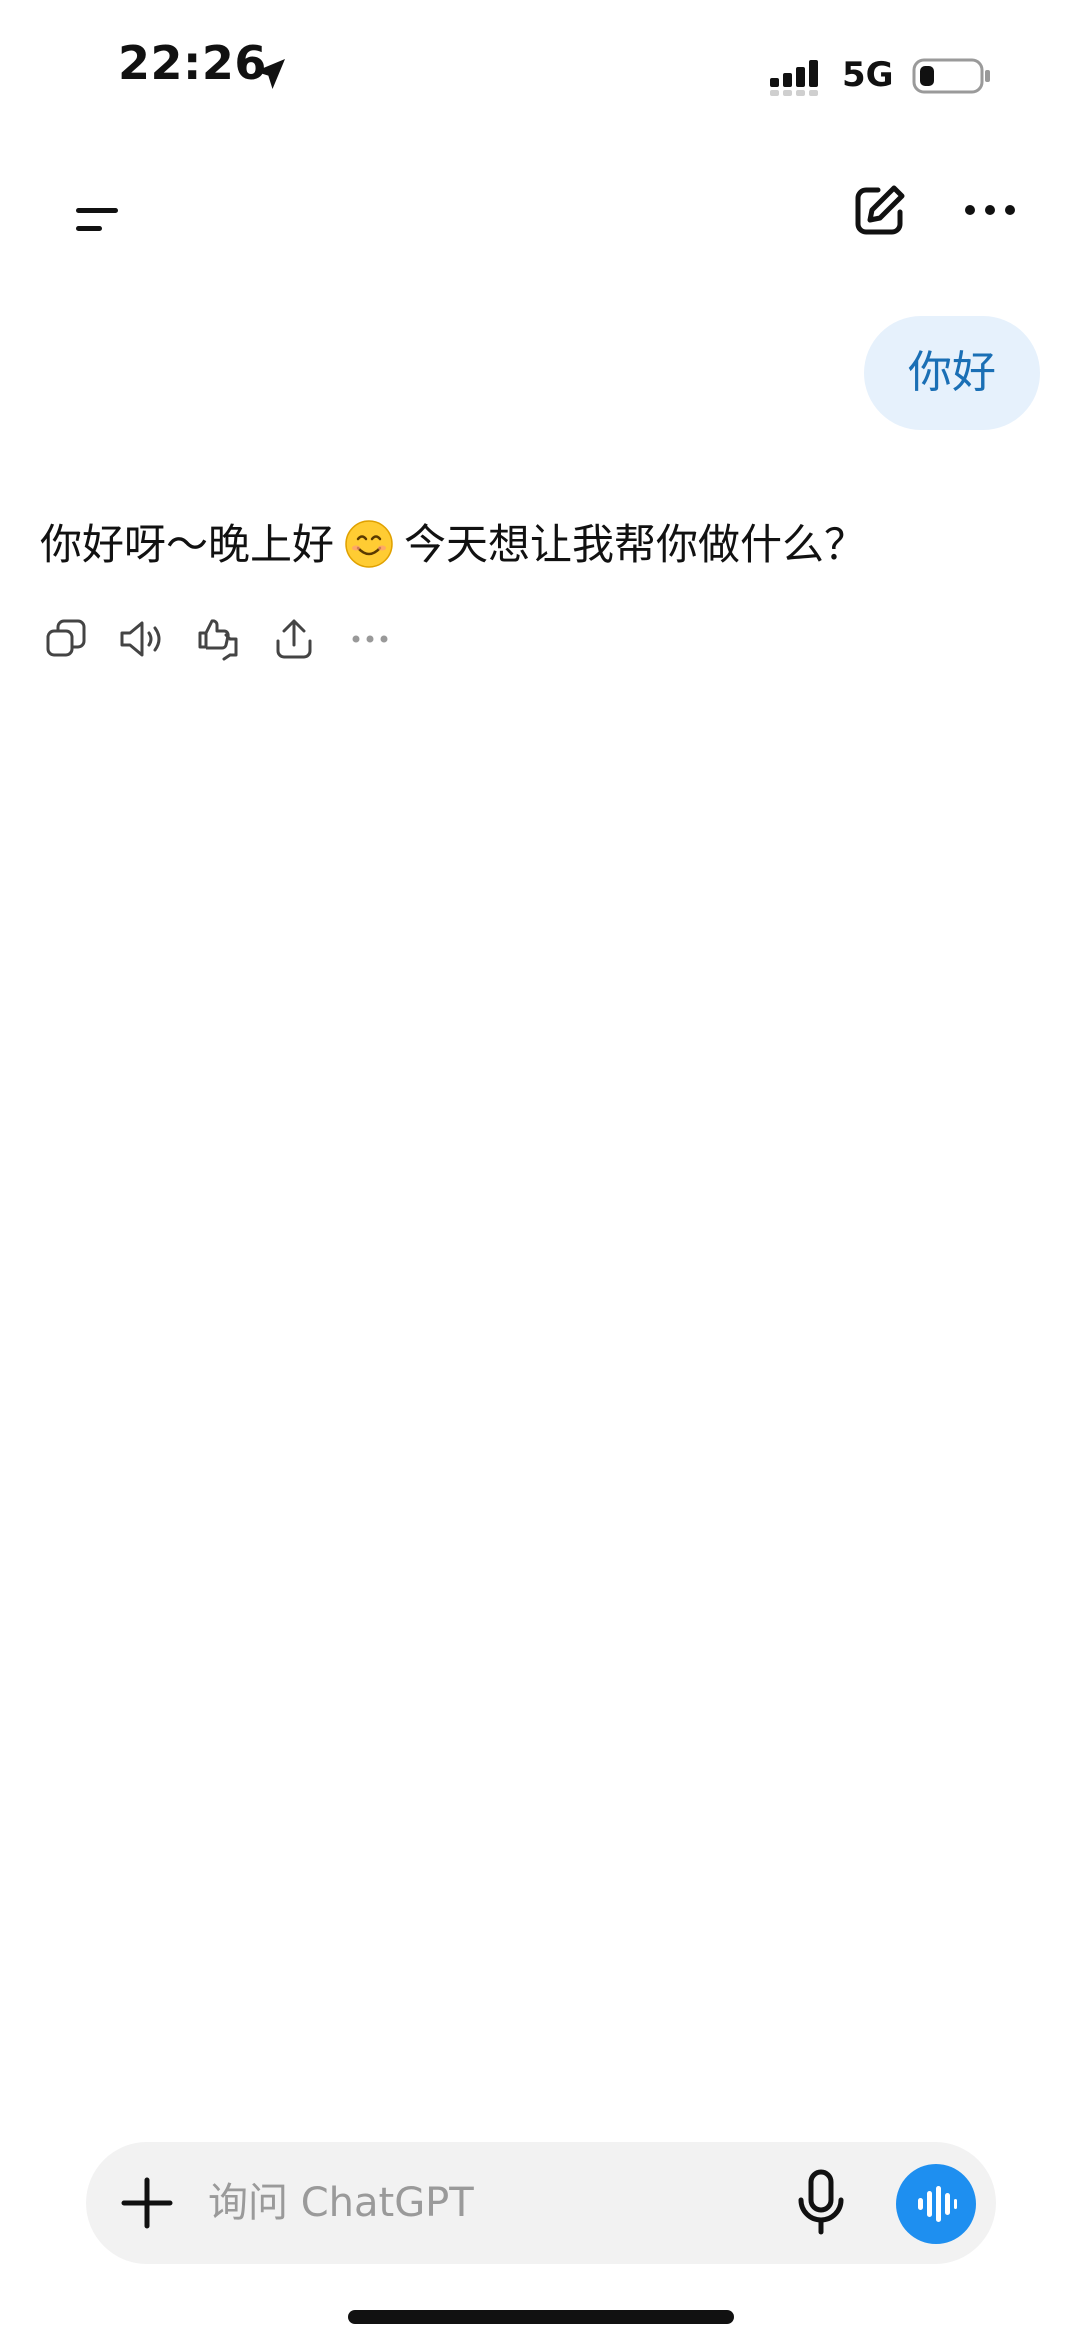 The width and height of the screenshot is (1080, 2341). I want to click on copy-button, so click(66, 639).